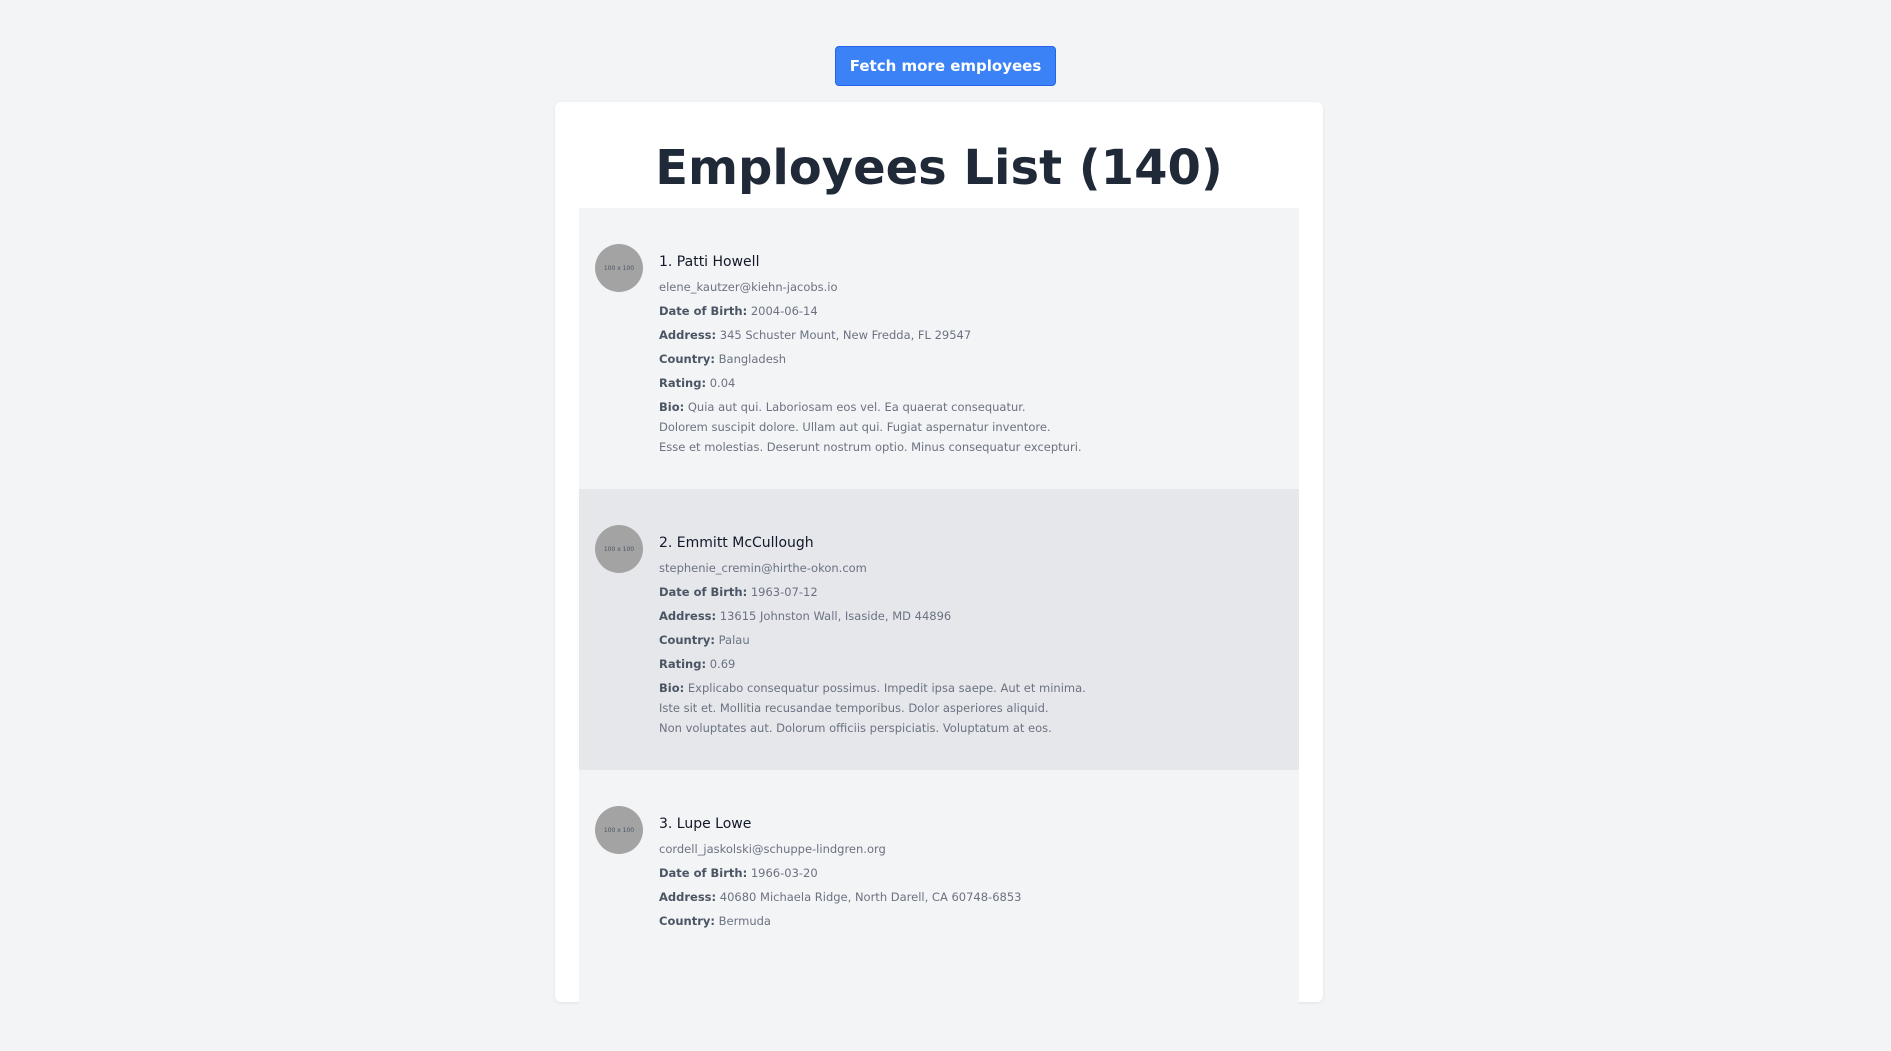 The width and height of the screenshot is (1891, 1051). Describe the element at coordinates (872, 640) in the screenshot. I see `employee-country: Country: Palau` at that location.